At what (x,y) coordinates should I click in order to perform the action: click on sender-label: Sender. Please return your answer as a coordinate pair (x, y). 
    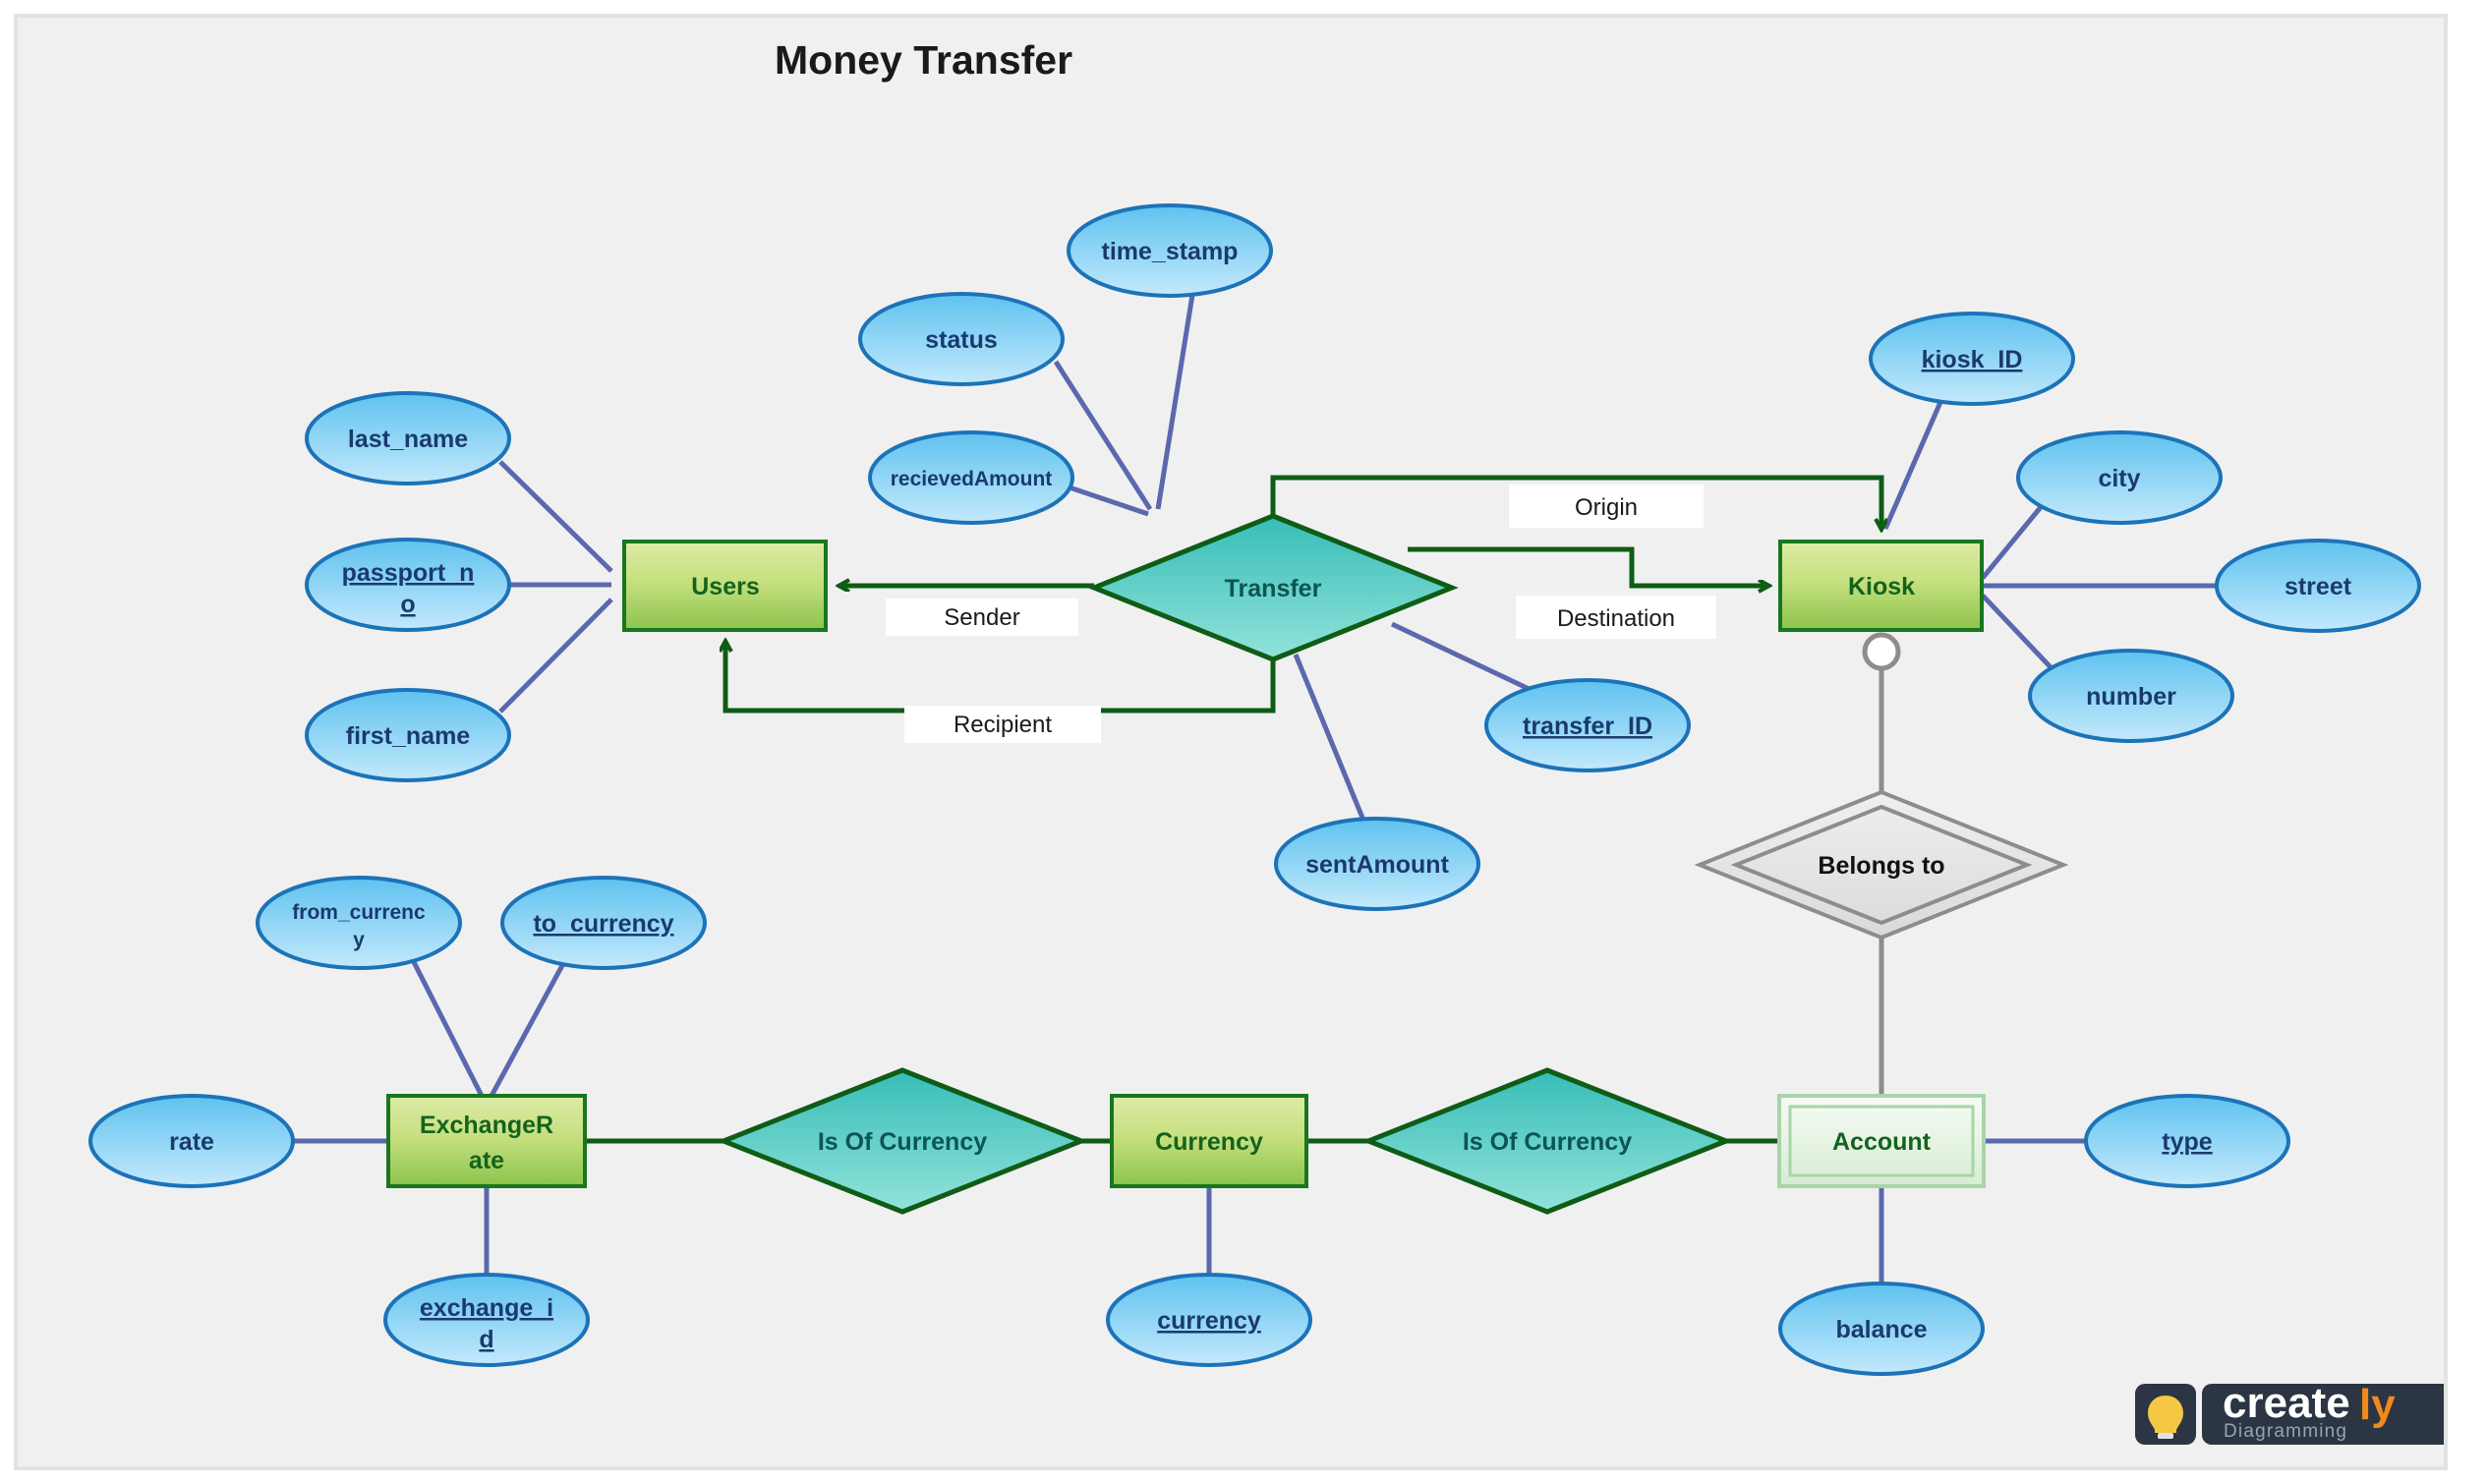
    Looking at the image, I should click on (981, 617).